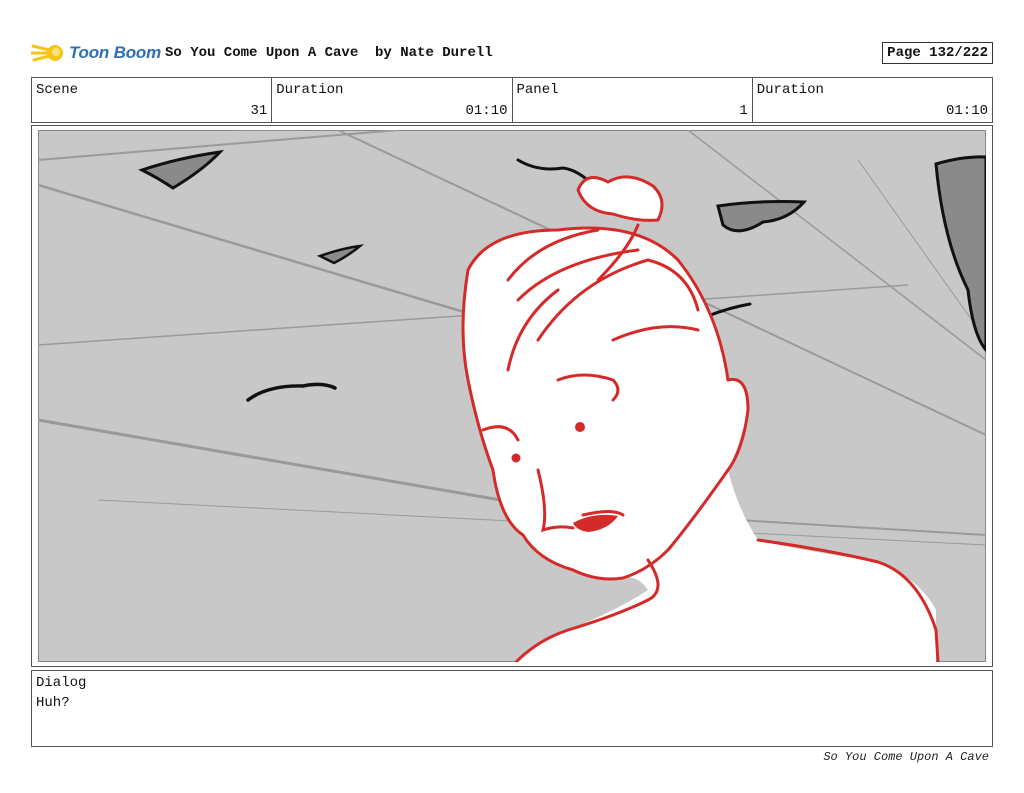 This screenshot has width=1024, height=793. What do you see at coordinates (580, 427) in the screenshot?
I see `eye-right` at bounding box center [580, 427].